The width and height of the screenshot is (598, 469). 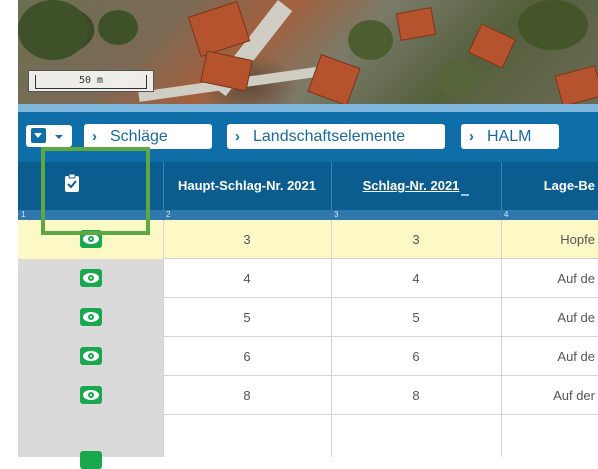 I want to click on cell-schlag-nr: 6, so click(x=416, y=356).